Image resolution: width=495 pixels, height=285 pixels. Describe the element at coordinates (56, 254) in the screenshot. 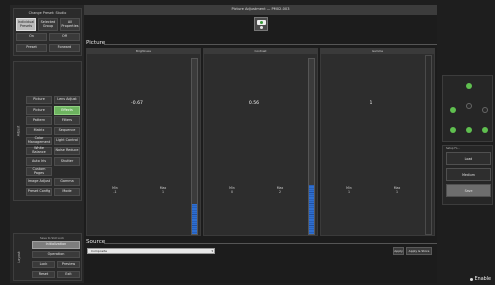

I see `operation-button: Operation` at that location.